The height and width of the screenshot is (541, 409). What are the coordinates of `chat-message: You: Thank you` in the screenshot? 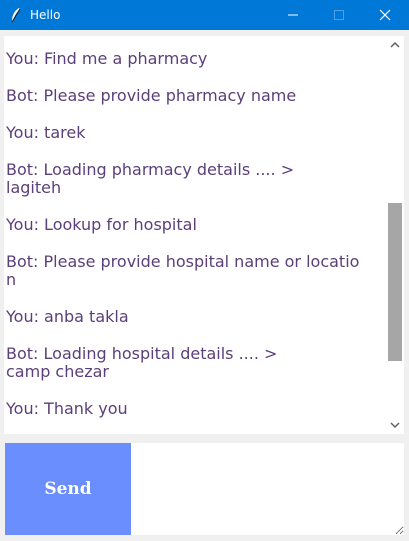 It's located at (67, 408).